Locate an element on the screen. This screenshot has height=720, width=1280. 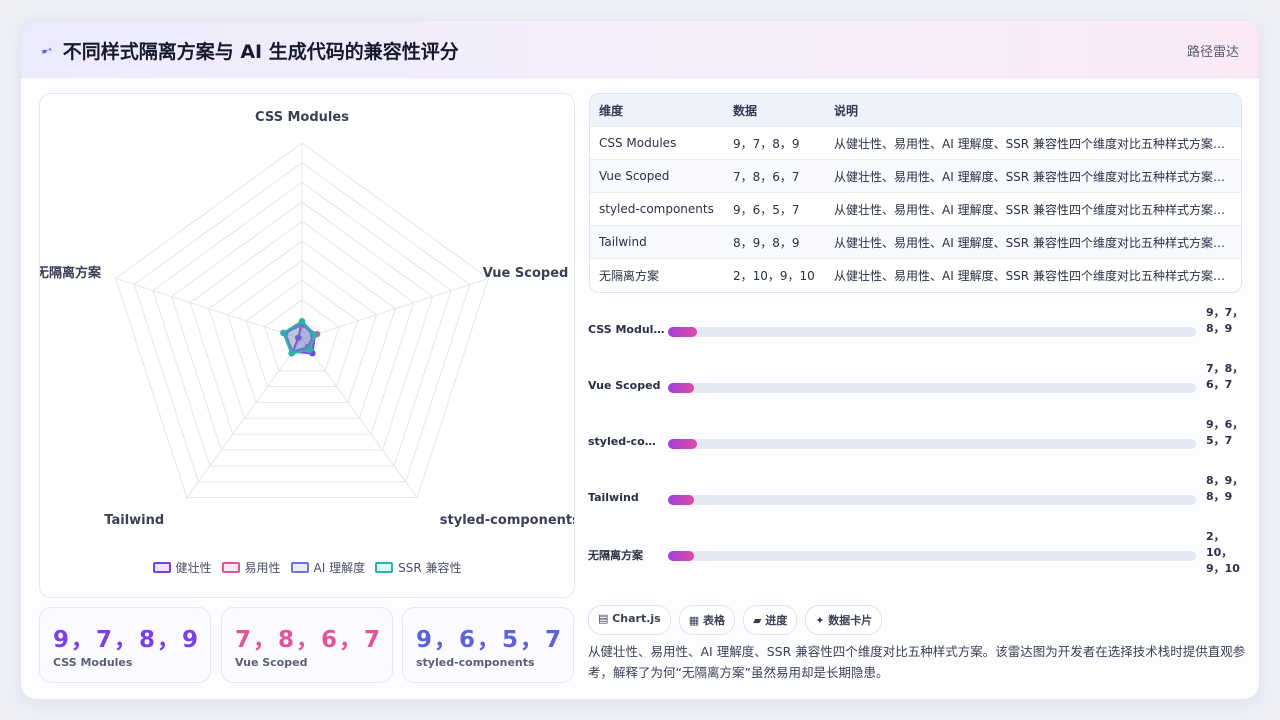
radar-axis-label: 无隔离方案 is located at coordinates (71, 273).